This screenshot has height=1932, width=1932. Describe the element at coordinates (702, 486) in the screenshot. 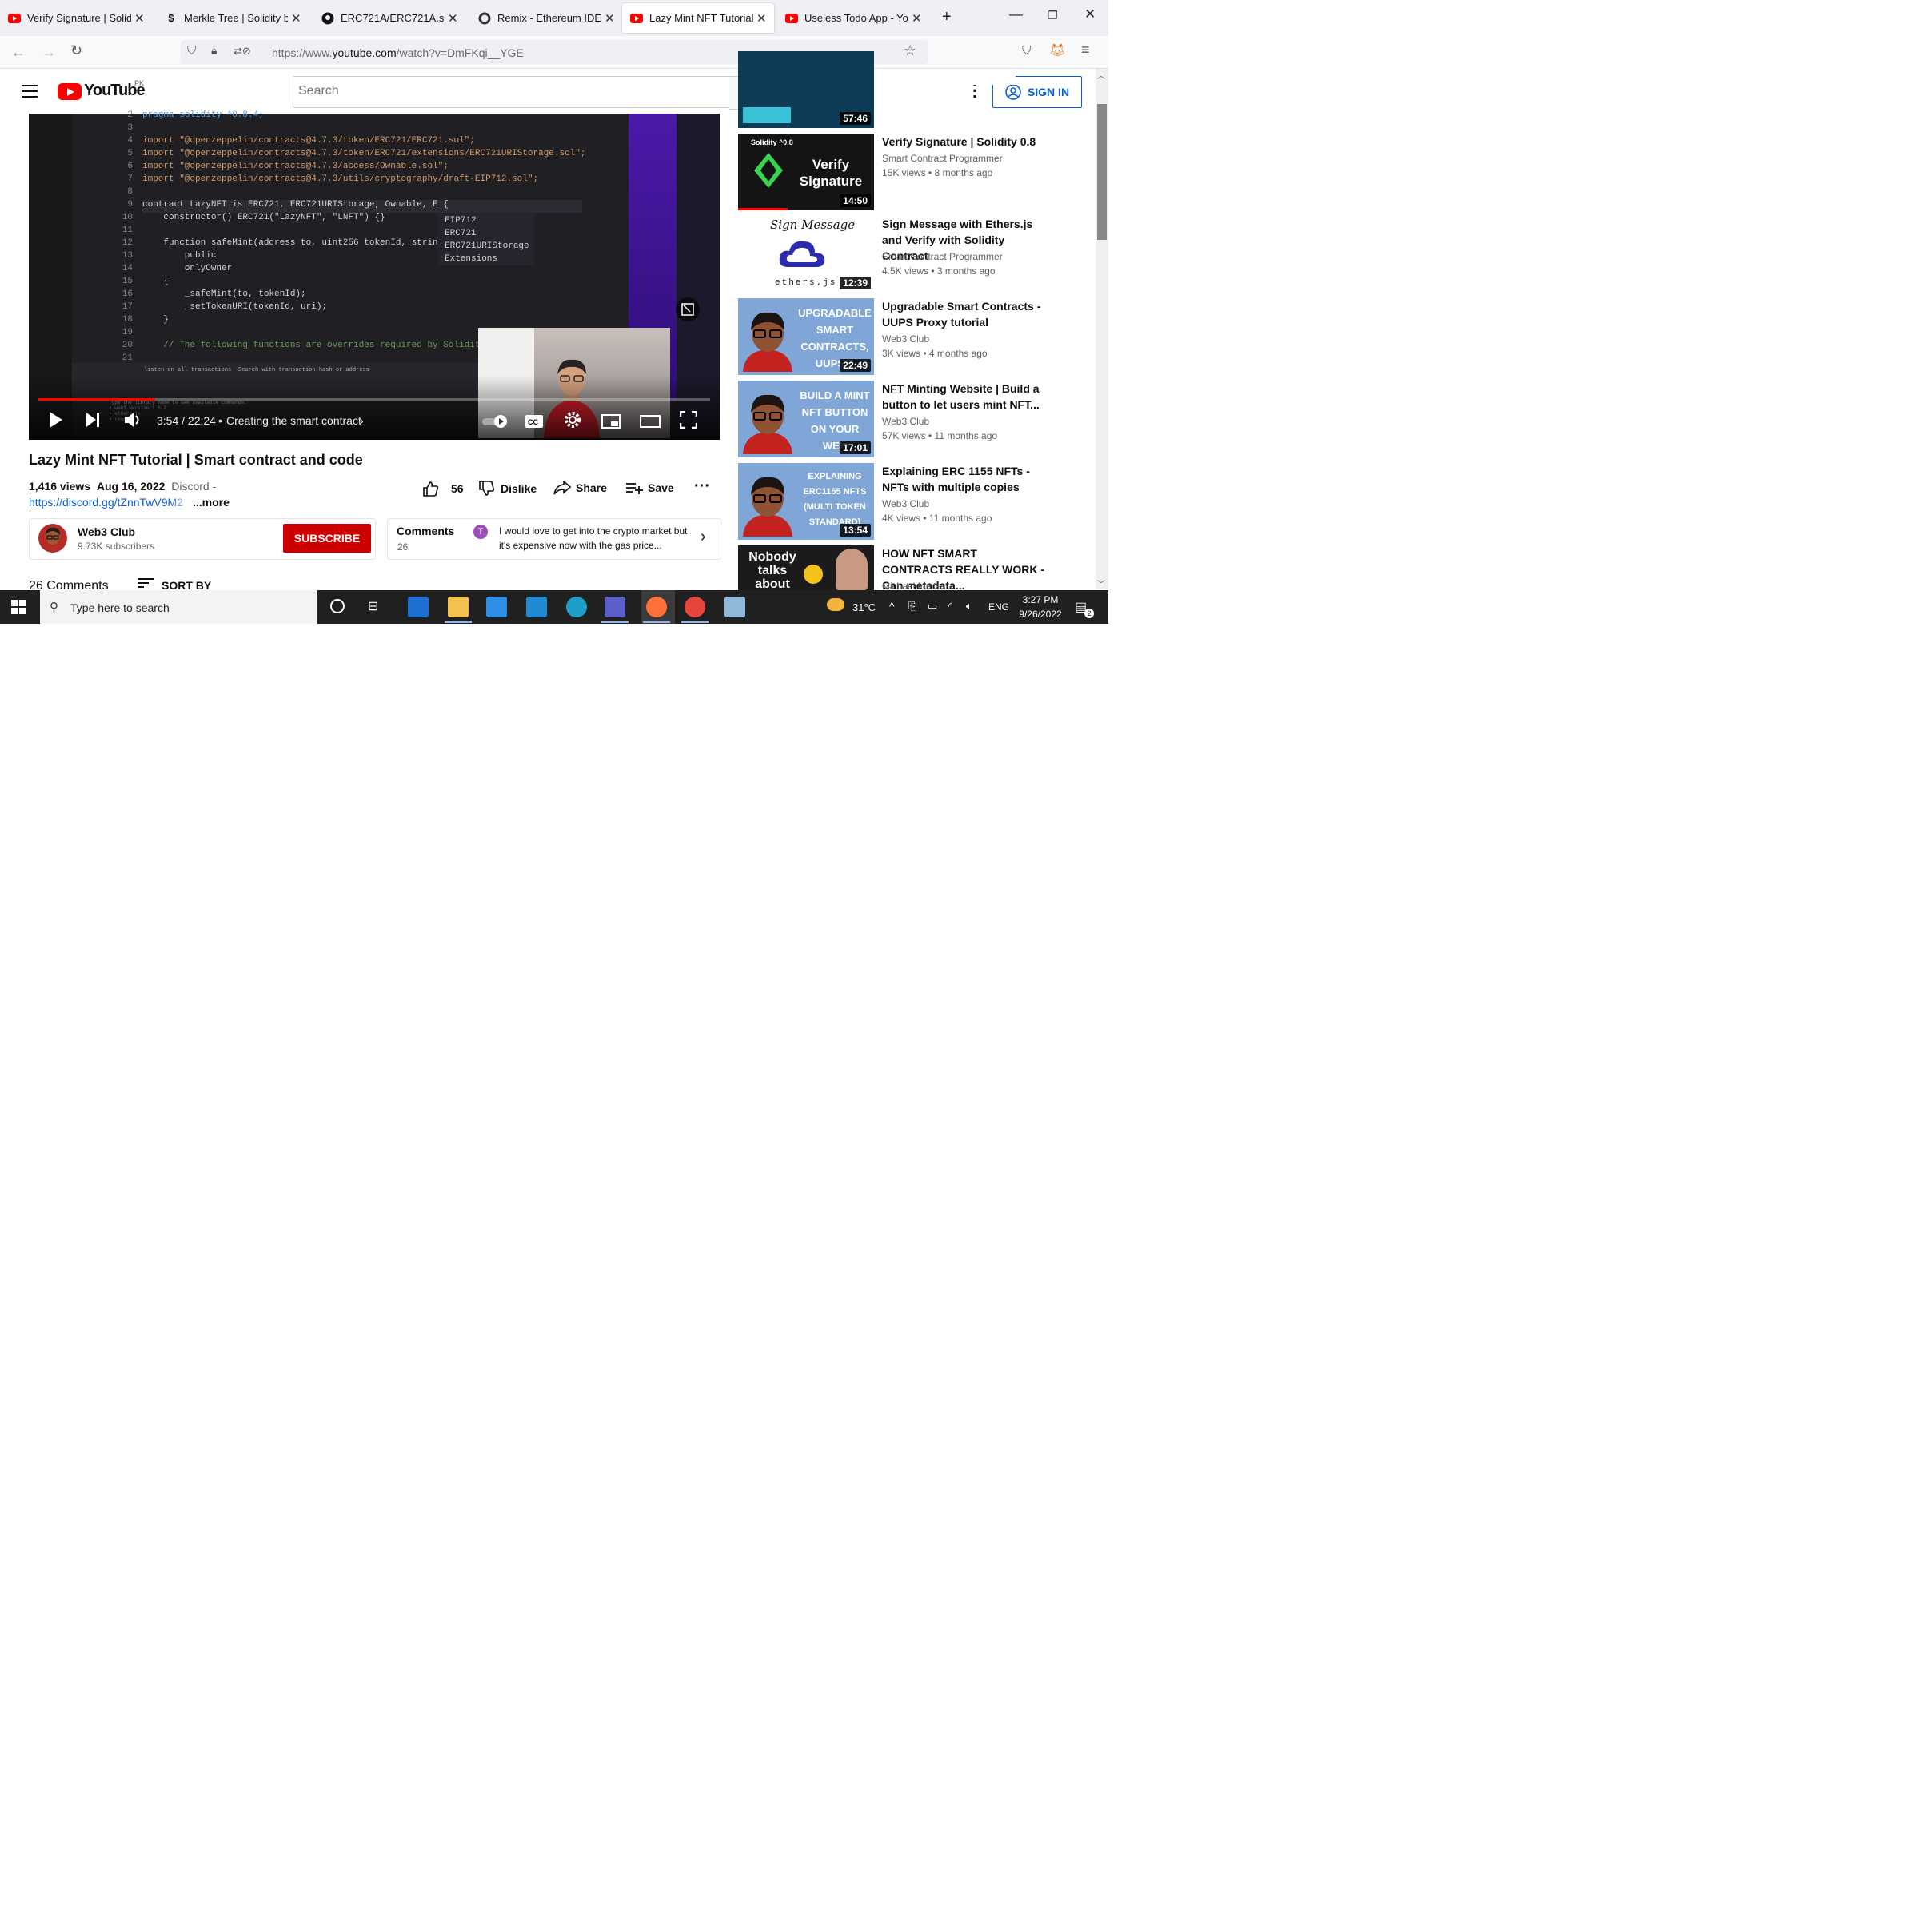

I see `more-actions-icon: ···` at that location.